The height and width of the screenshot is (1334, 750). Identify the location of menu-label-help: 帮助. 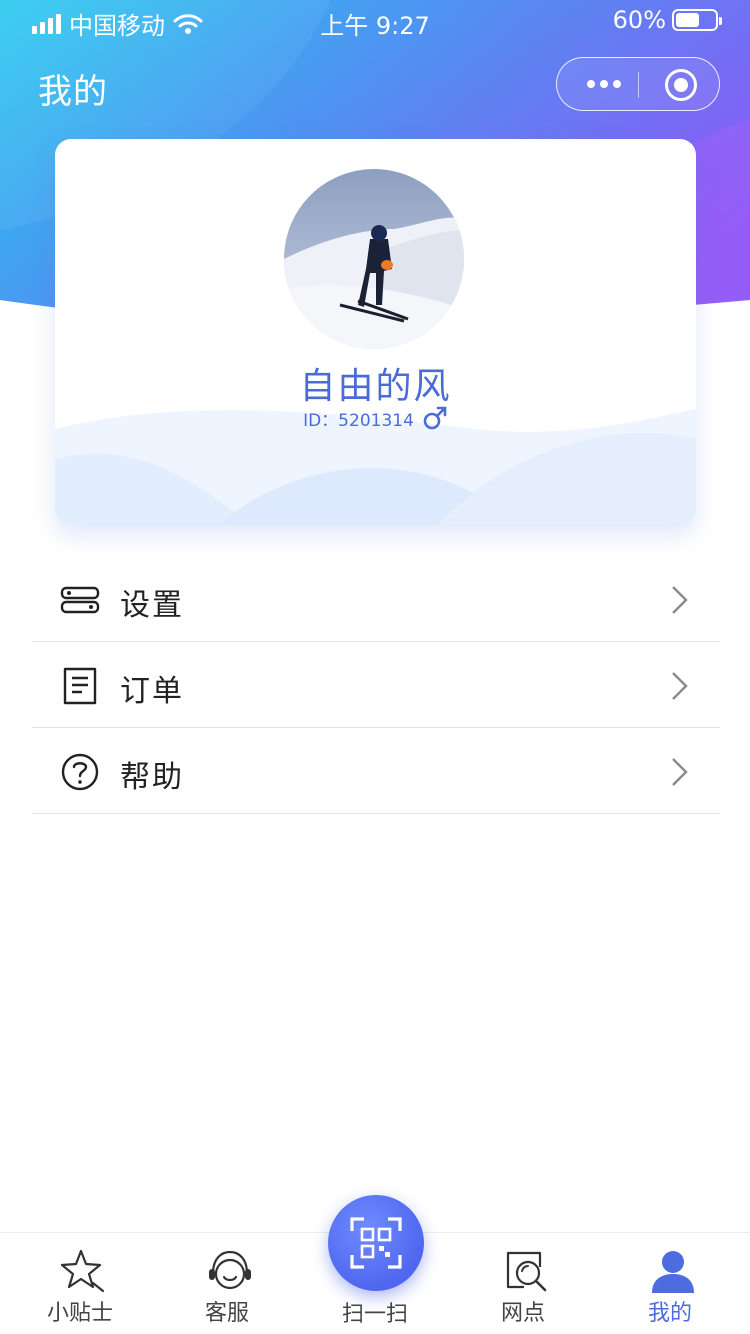
(152, 777).